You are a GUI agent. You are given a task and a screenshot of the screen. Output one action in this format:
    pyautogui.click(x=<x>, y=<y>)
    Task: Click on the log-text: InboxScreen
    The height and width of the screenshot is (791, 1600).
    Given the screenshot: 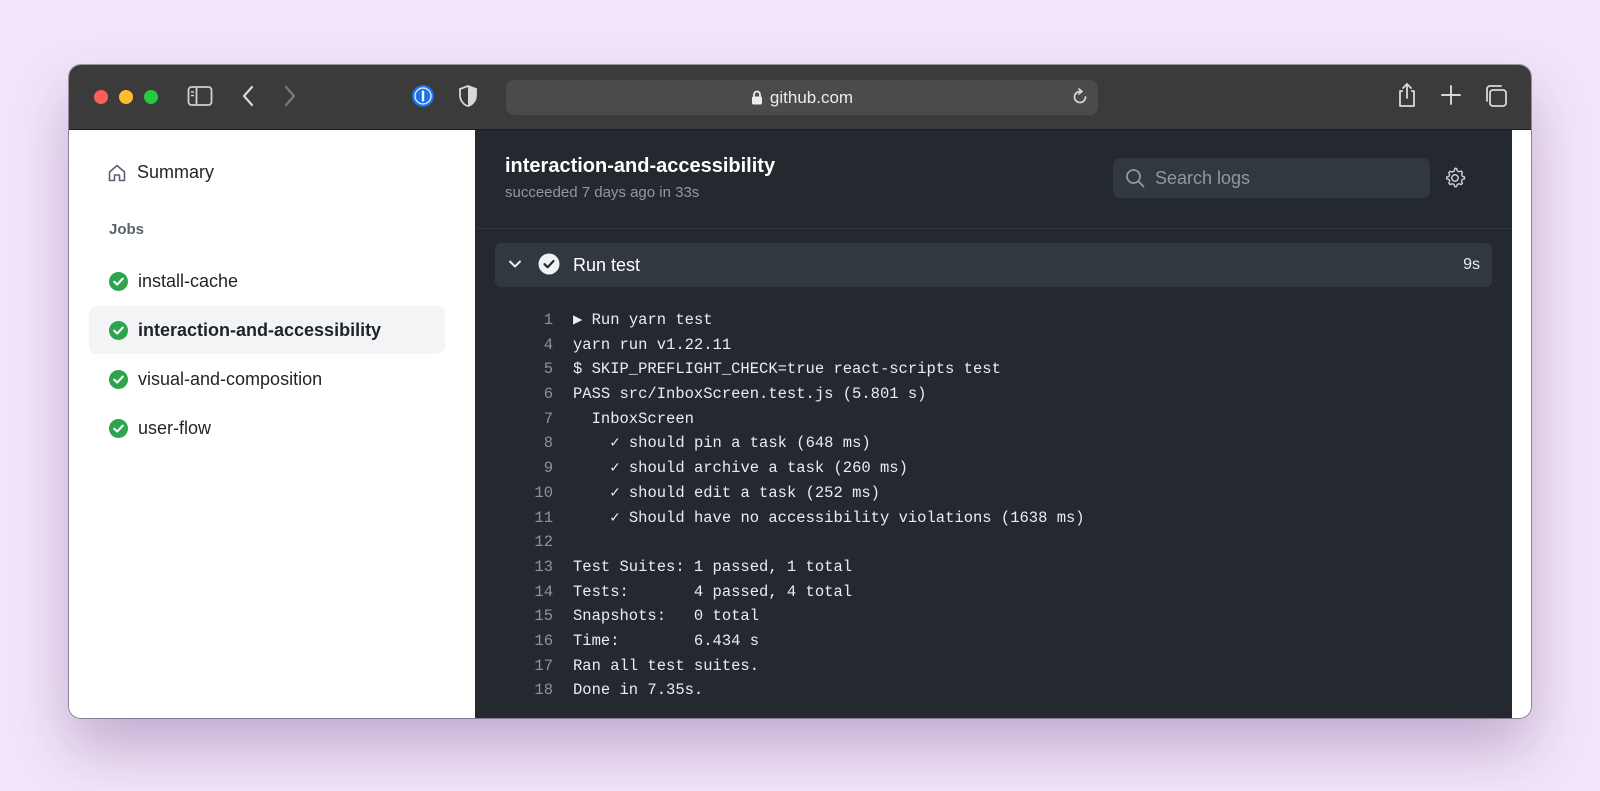 What is the action you would take?
    pyautogui.click(x=633, y=418)
    